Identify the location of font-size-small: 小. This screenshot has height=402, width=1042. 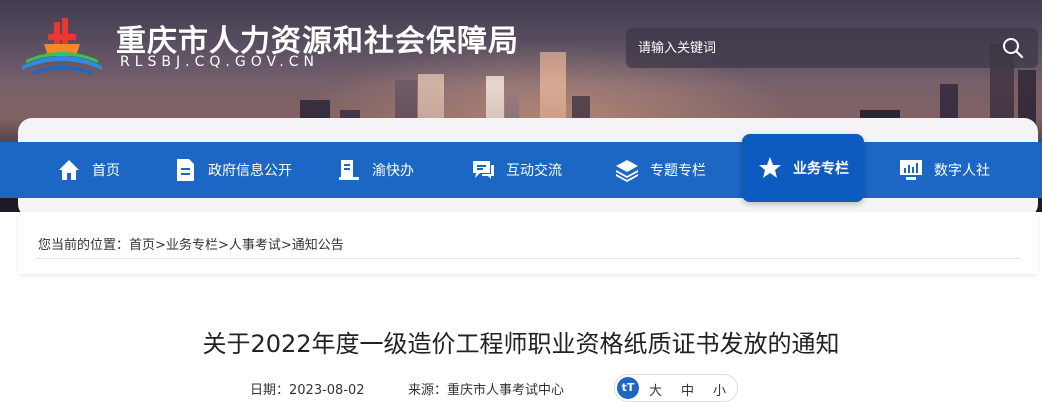
(719, 389).